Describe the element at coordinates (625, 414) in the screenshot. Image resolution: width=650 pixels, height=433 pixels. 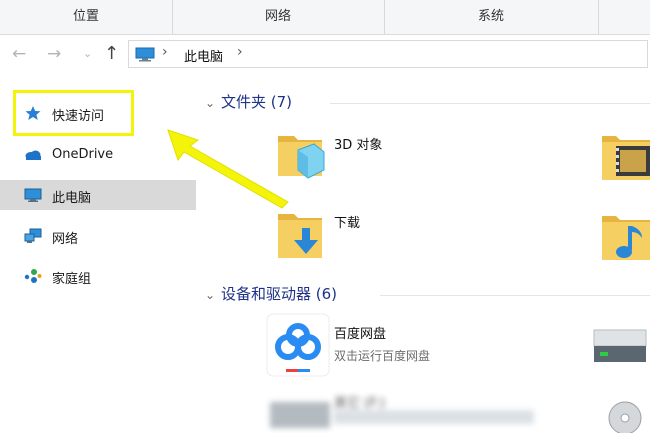
I see `optical-drive-icon` at that location.